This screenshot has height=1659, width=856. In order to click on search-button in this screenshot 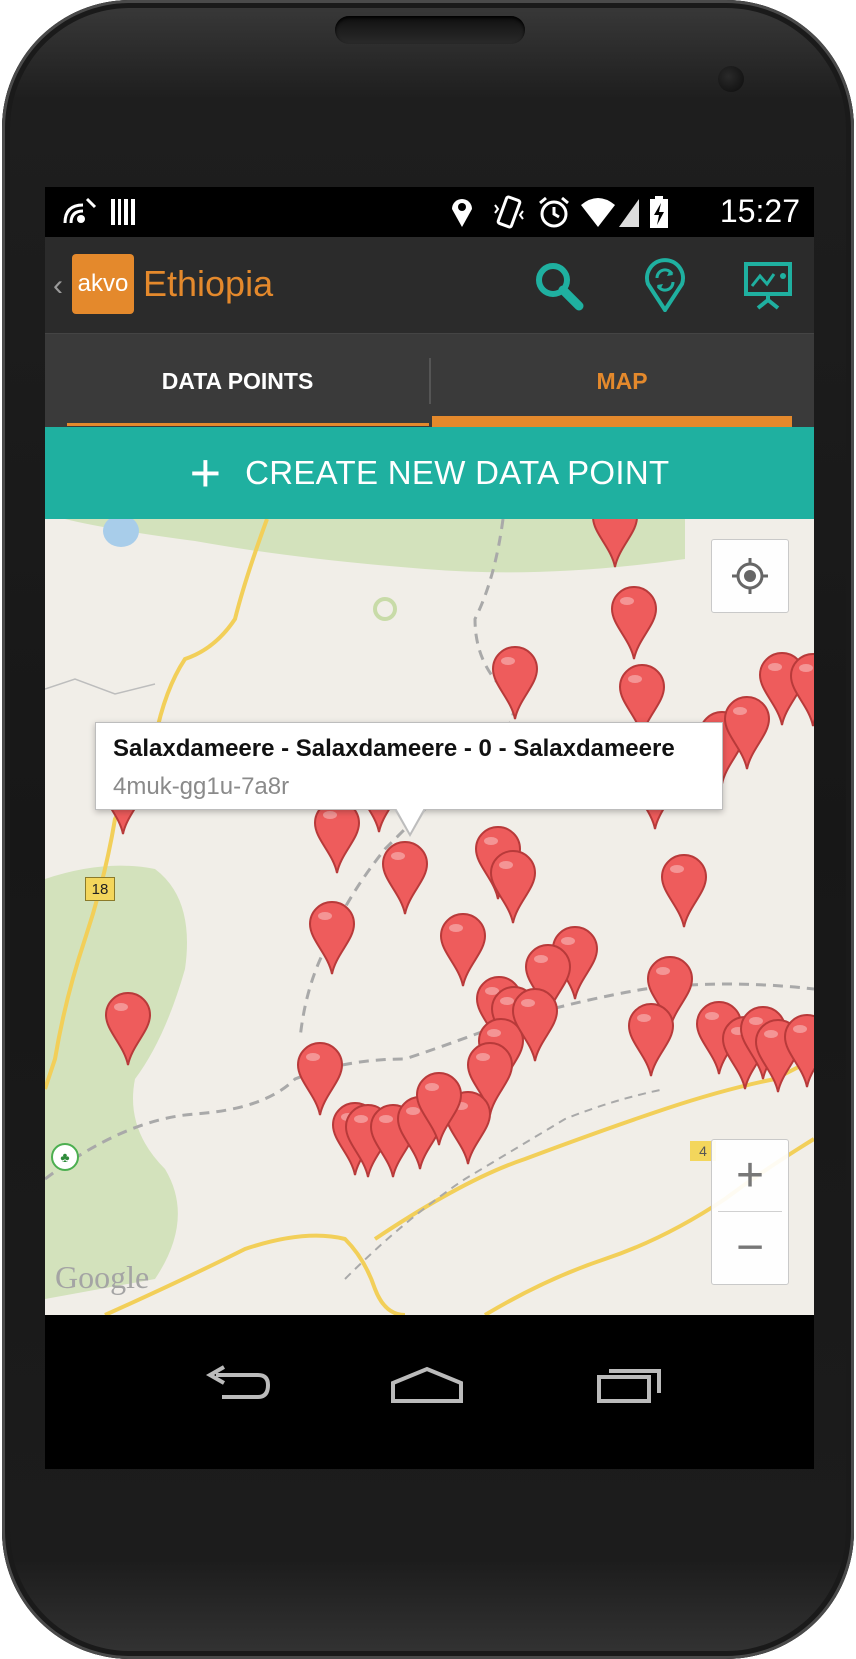, I will do `click(558, 285)`.